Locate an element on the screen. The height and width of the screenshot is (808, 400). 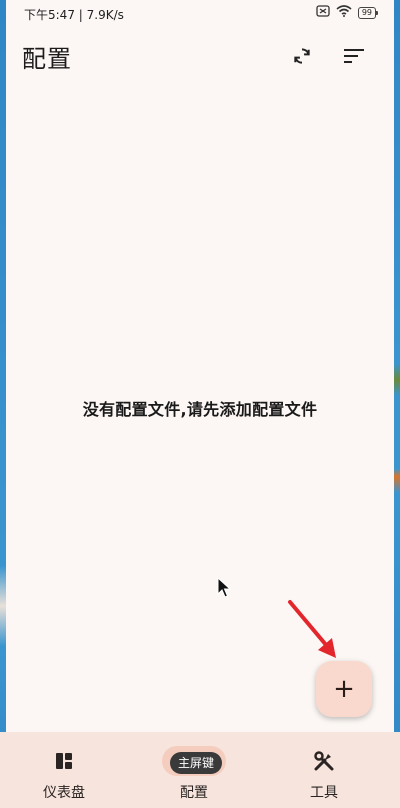
tools-icon is located at coordinates (324, 761).